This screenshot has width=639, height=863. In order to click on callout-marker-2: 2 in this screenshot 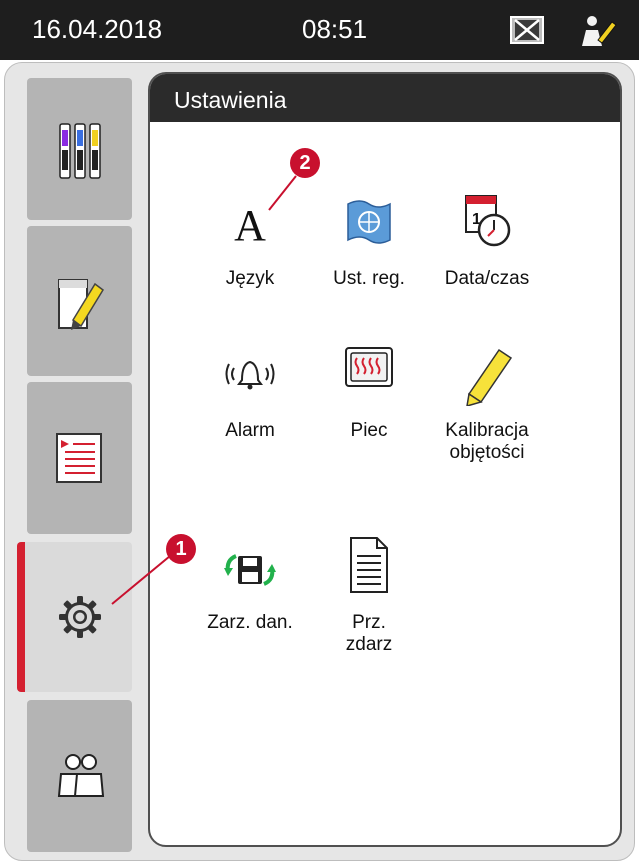, I will do `click(305, 163)`.